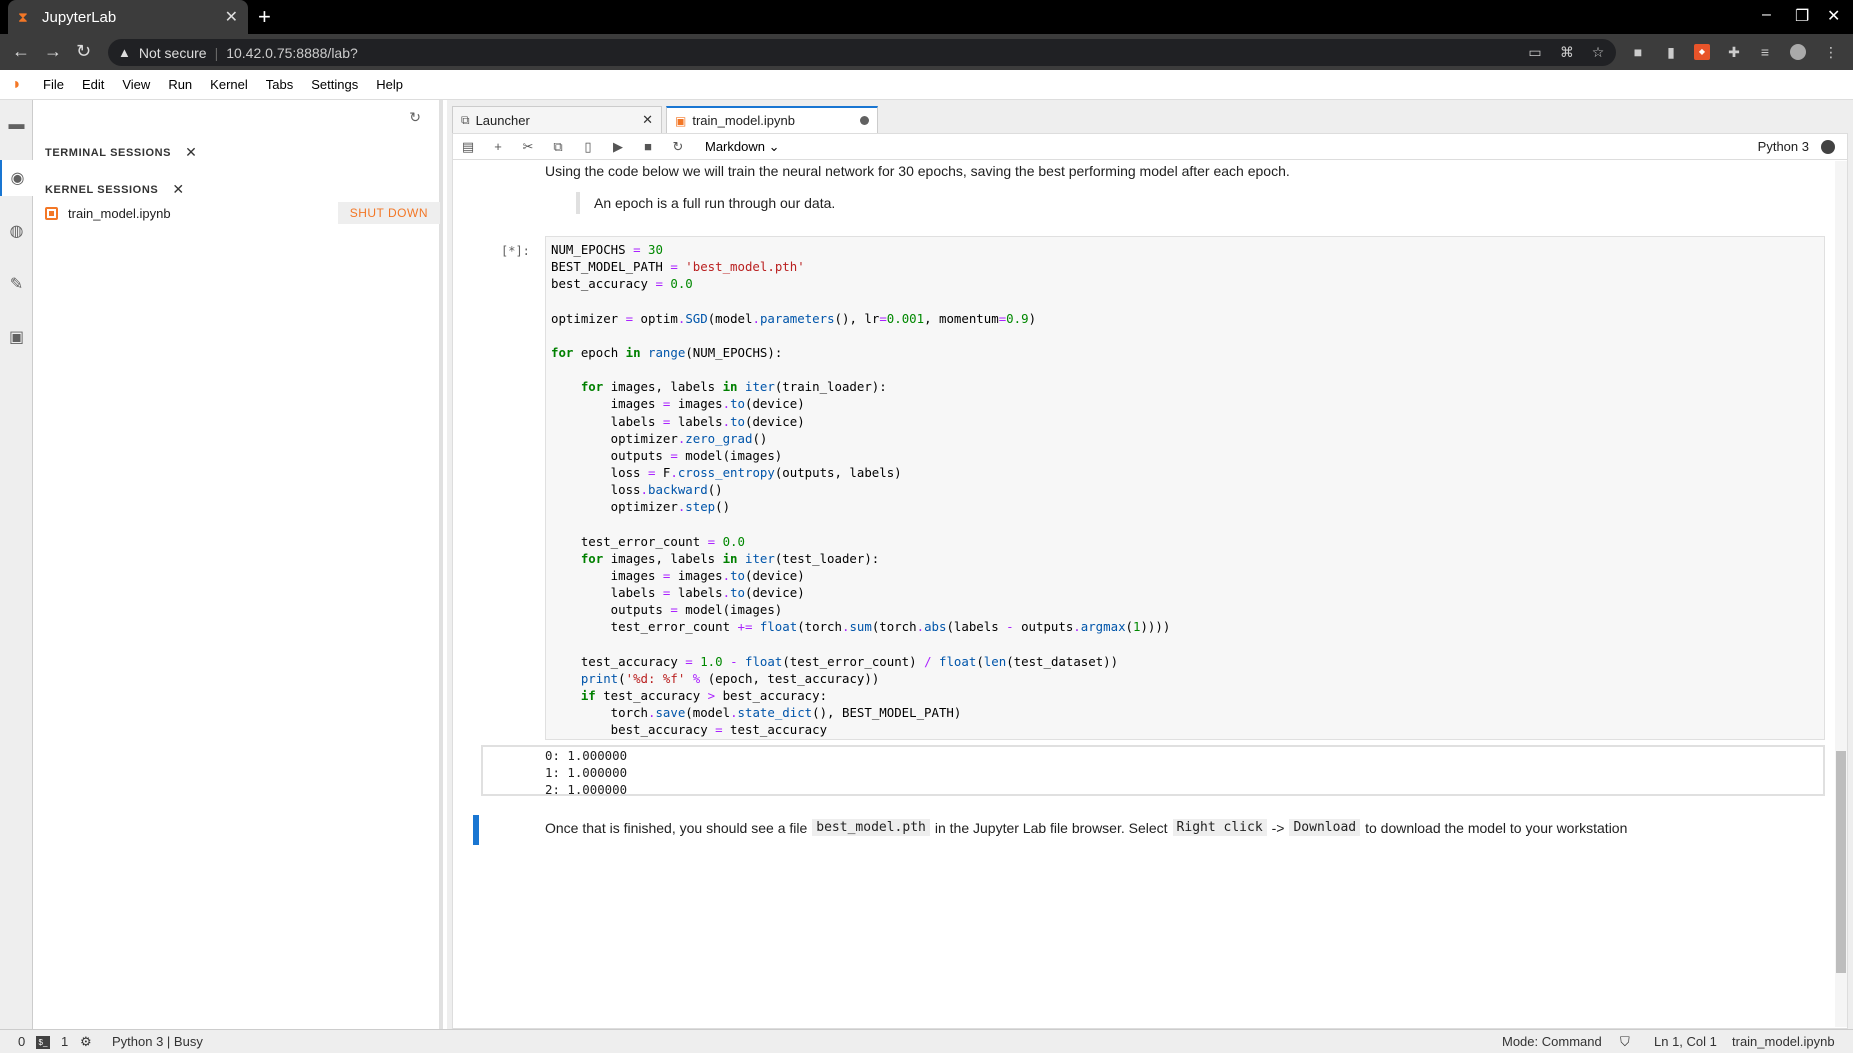 The width and height of the screenshot is (1853, 1053). I want to click on browser-titlebar: ⧗ JupyterLab ✕ + – ❐ ✕, so click(926, 17).